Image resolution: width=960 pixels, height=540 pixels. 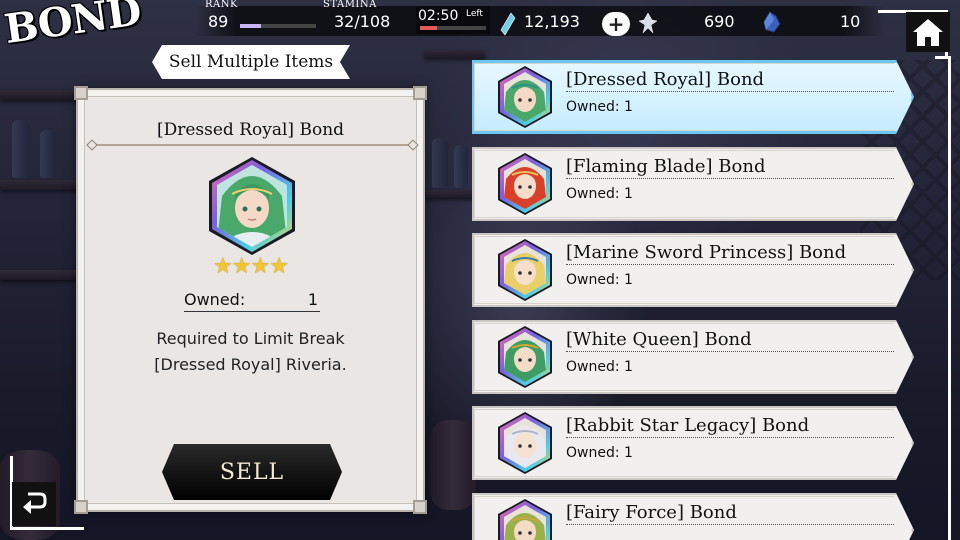 I want to click on timer-suffix: Left, so click(x=474, y=14).